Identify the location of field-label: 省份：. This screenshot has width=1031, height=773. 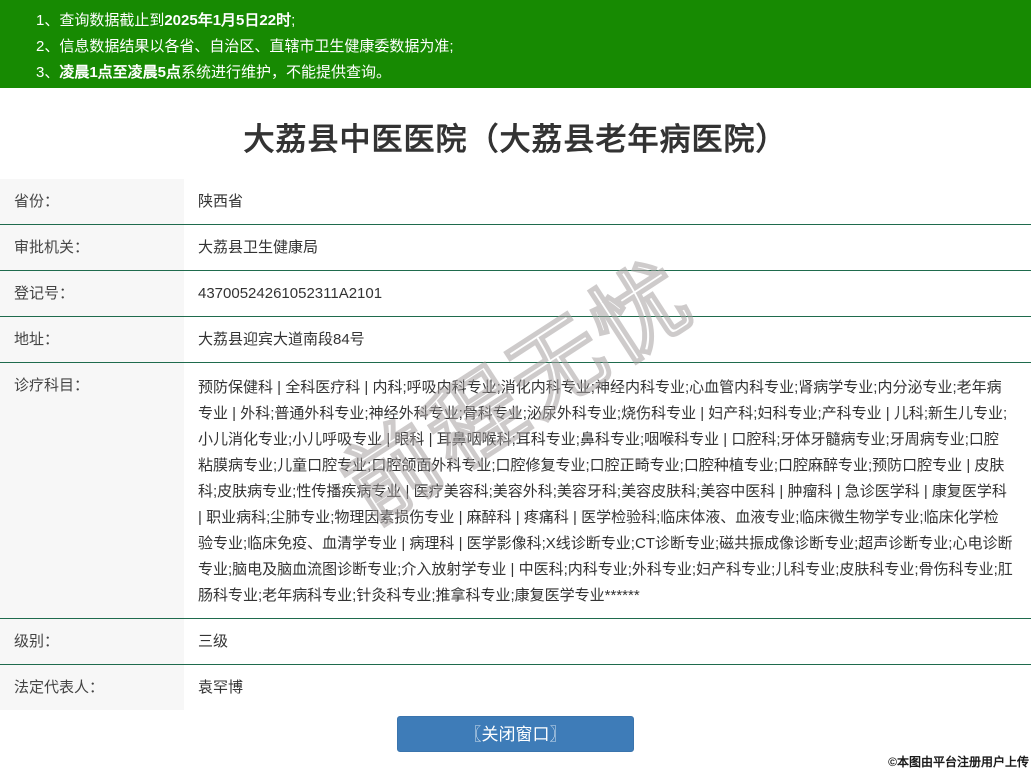
(92, 201).